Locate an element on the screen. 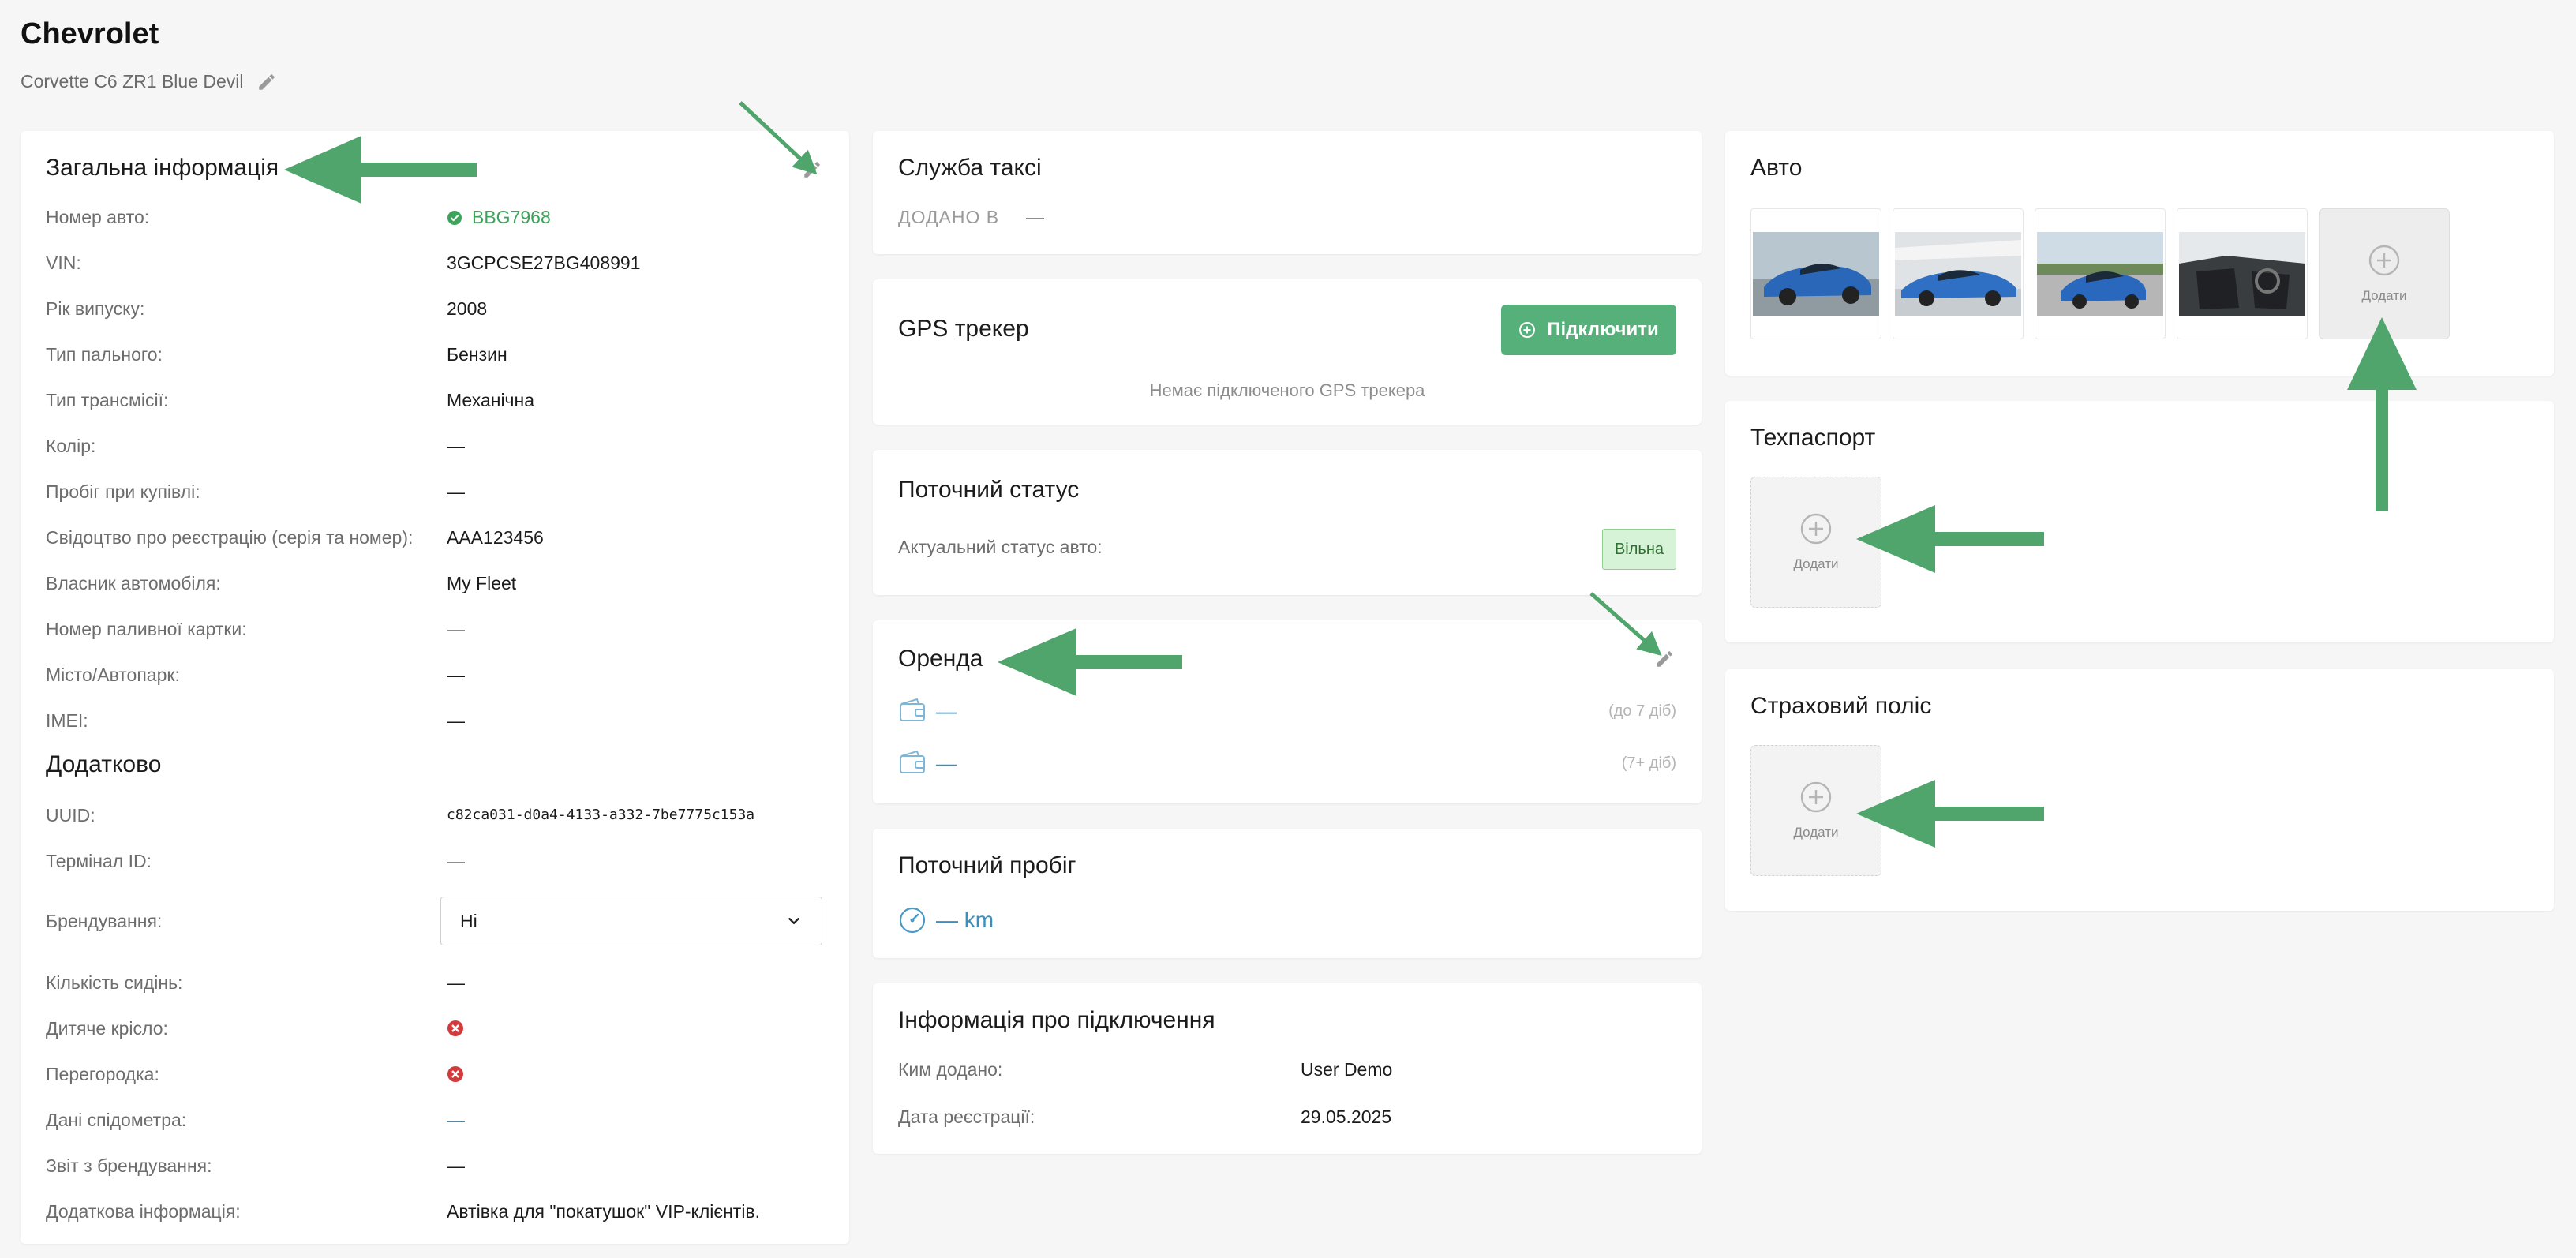 The image size is (2576, 1258). owner-value: My Fleet is located at coordinates (482, 583).